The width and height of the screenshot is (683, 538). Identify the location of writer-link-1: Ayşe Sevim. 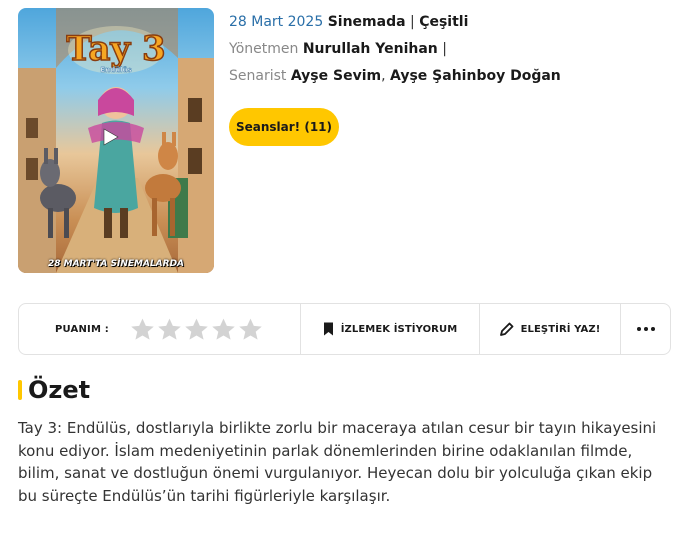
(336, 76).